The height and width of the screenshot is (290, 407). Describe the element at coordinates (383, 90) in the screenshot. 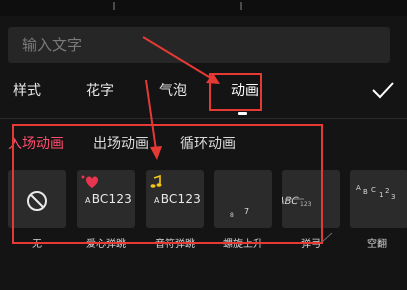

I see `checkmark-icon` at that location.